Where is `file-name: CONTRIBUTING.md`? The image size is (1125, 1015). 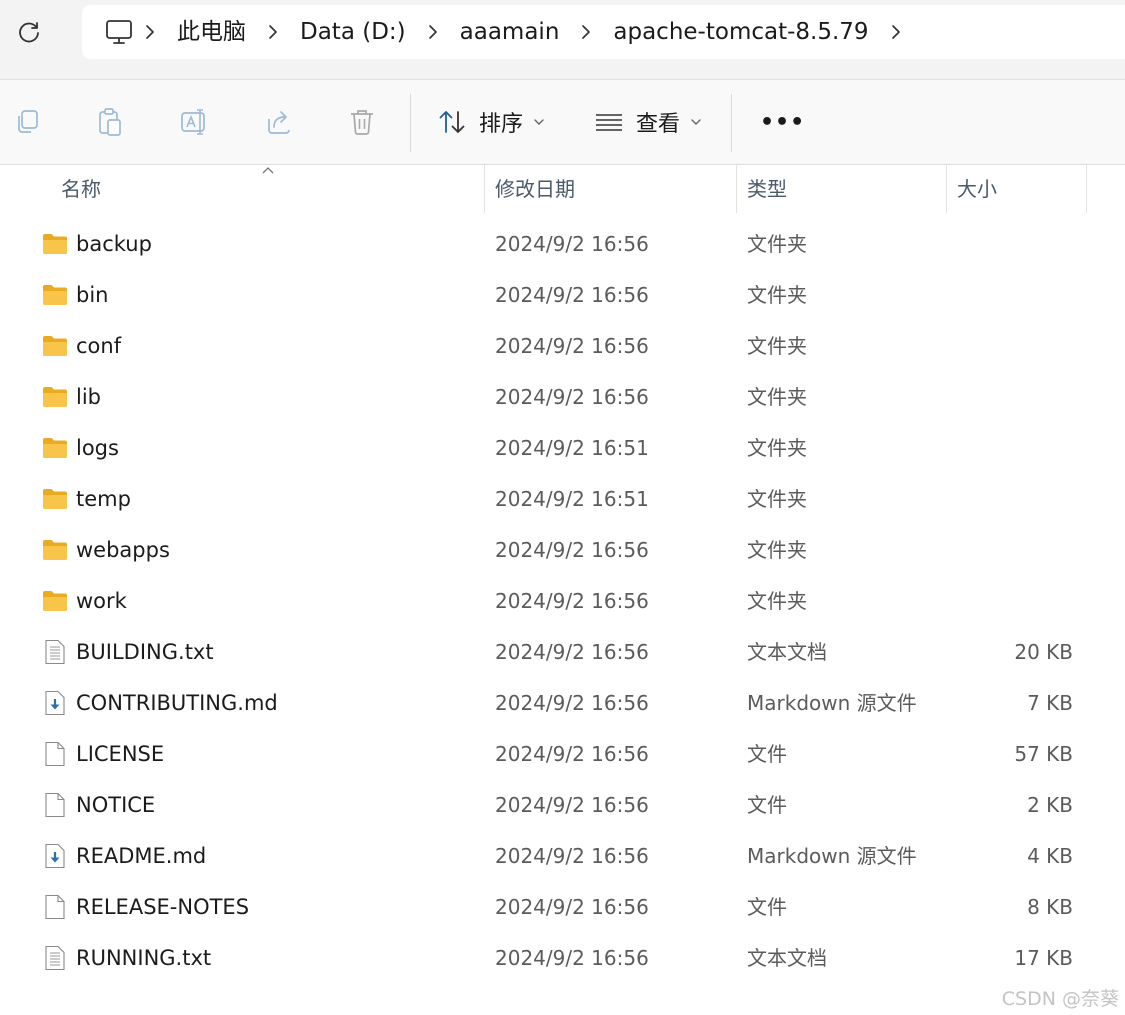 file-name: CONTRIBUTING.md is located at coordinates (177, 703).